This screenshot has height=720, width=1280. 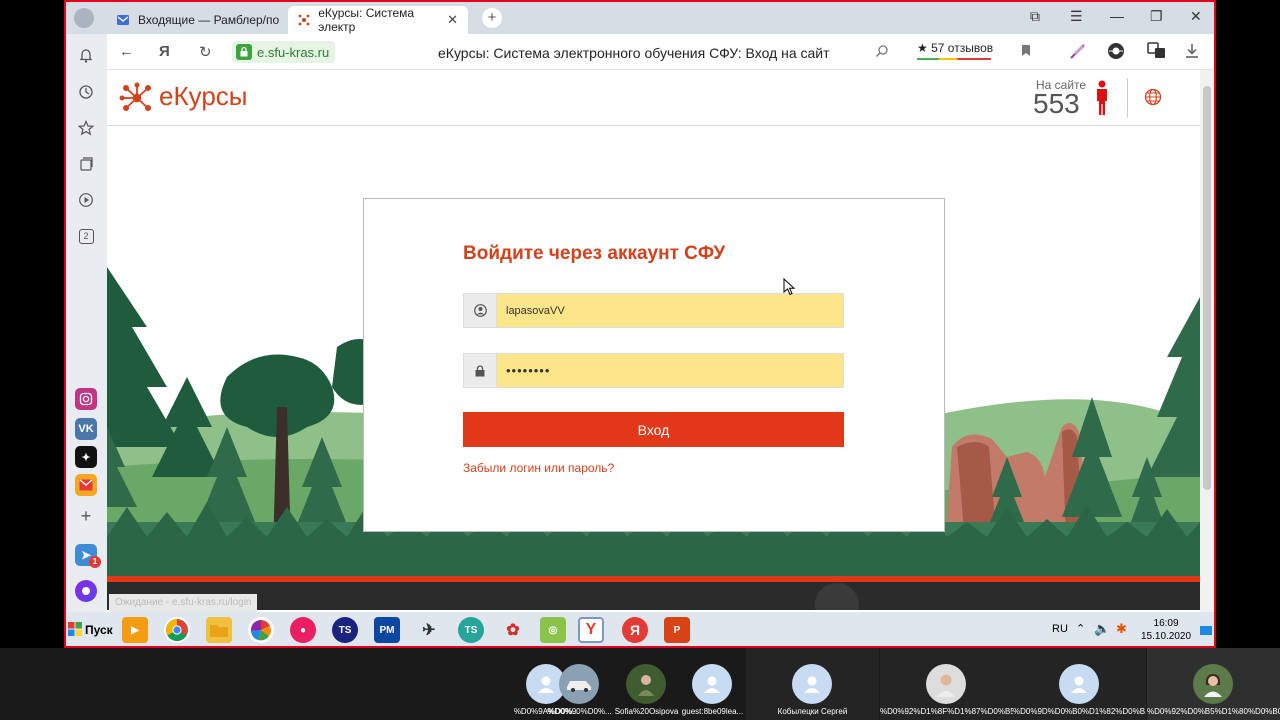 I want to click on vertical-scrollbar, so click(x=1207, y=341).